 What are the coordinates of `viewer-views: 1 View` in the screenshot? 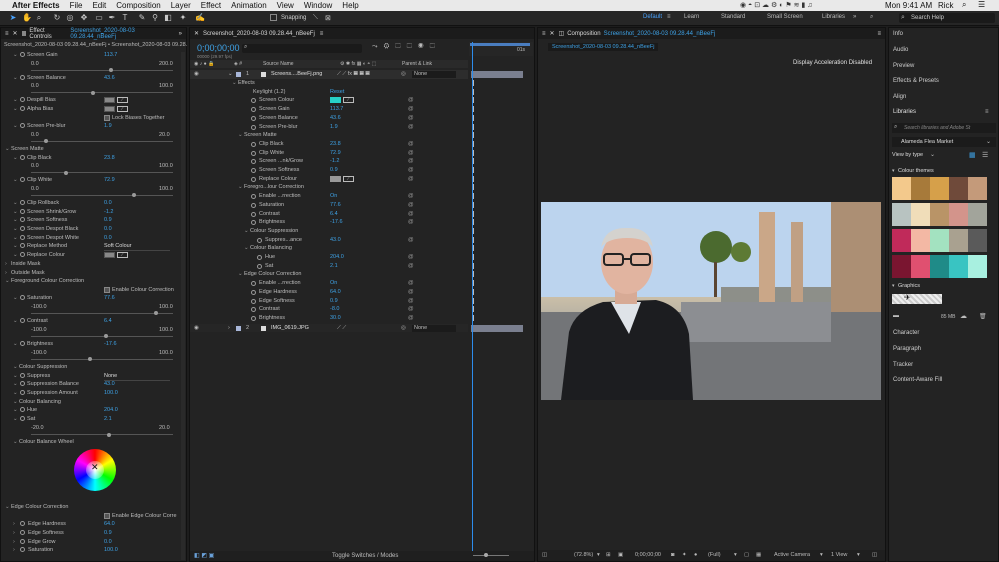 It's located at (839, 555).